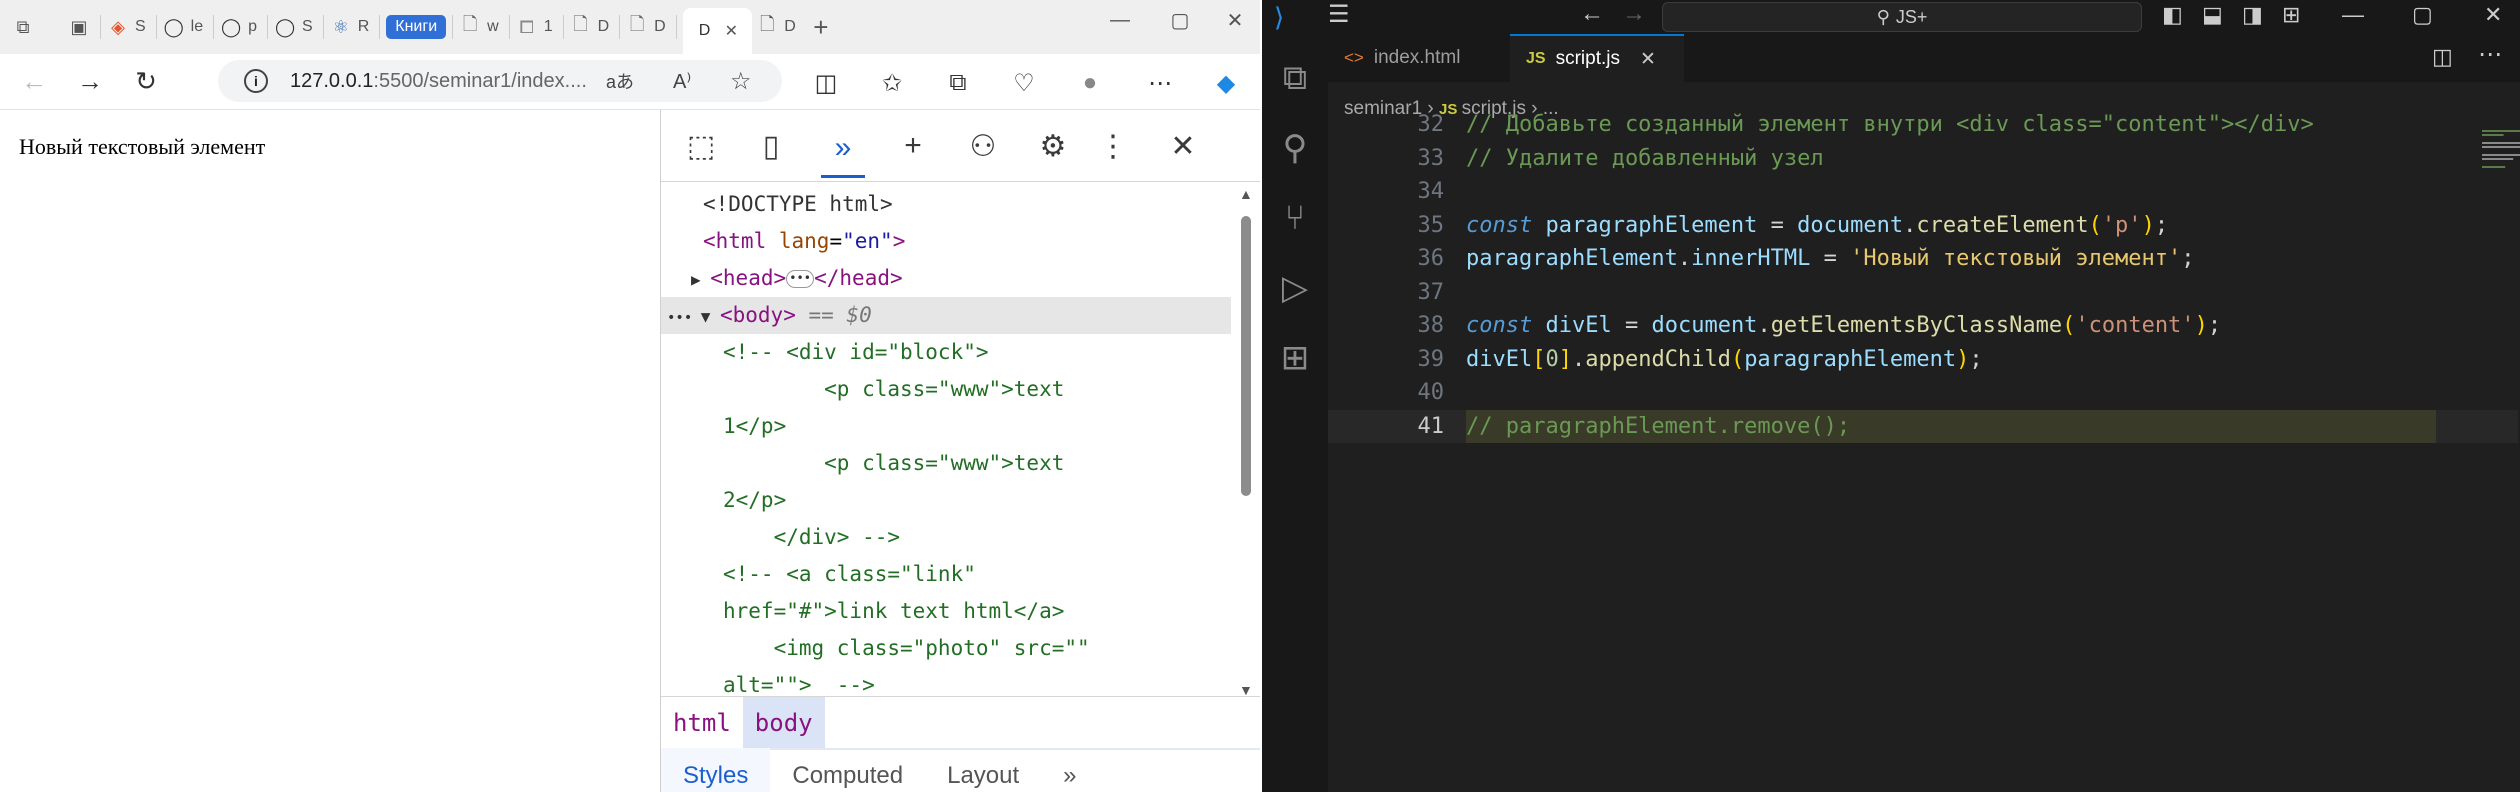 This screenshot has height=792, width=2520. What do you see at coordinates (126, 27) in the screenshot?
I see `browser-tab: ◈ S` at bounding box center [126, 27].